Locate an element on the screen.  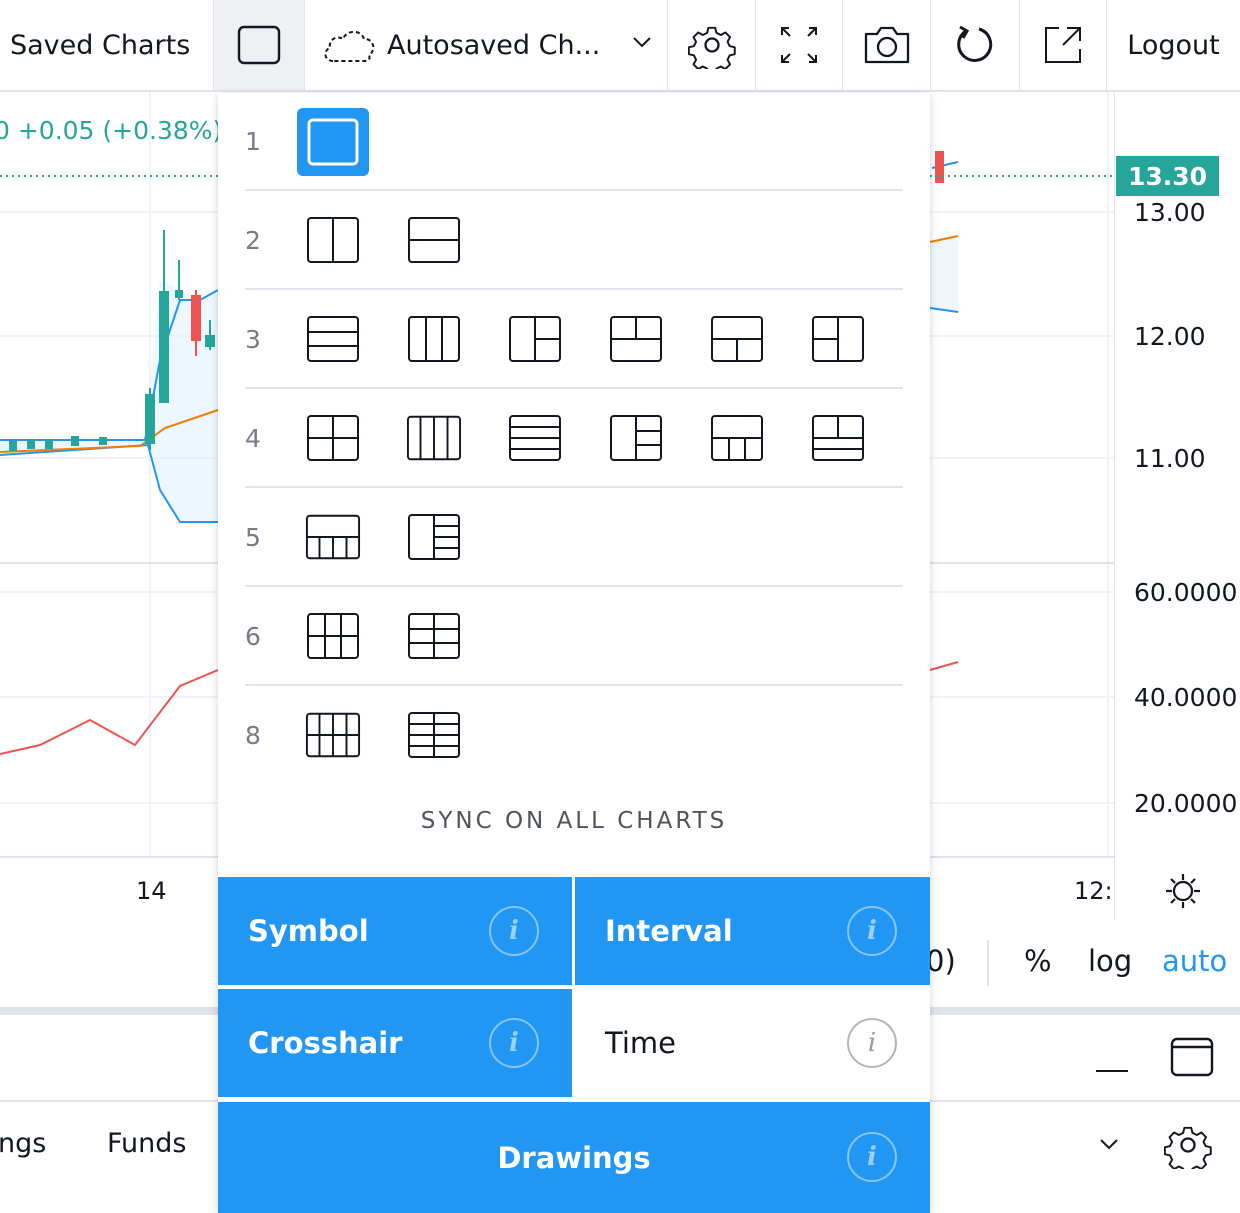
layout-icon is located at coordinates (259, 45).